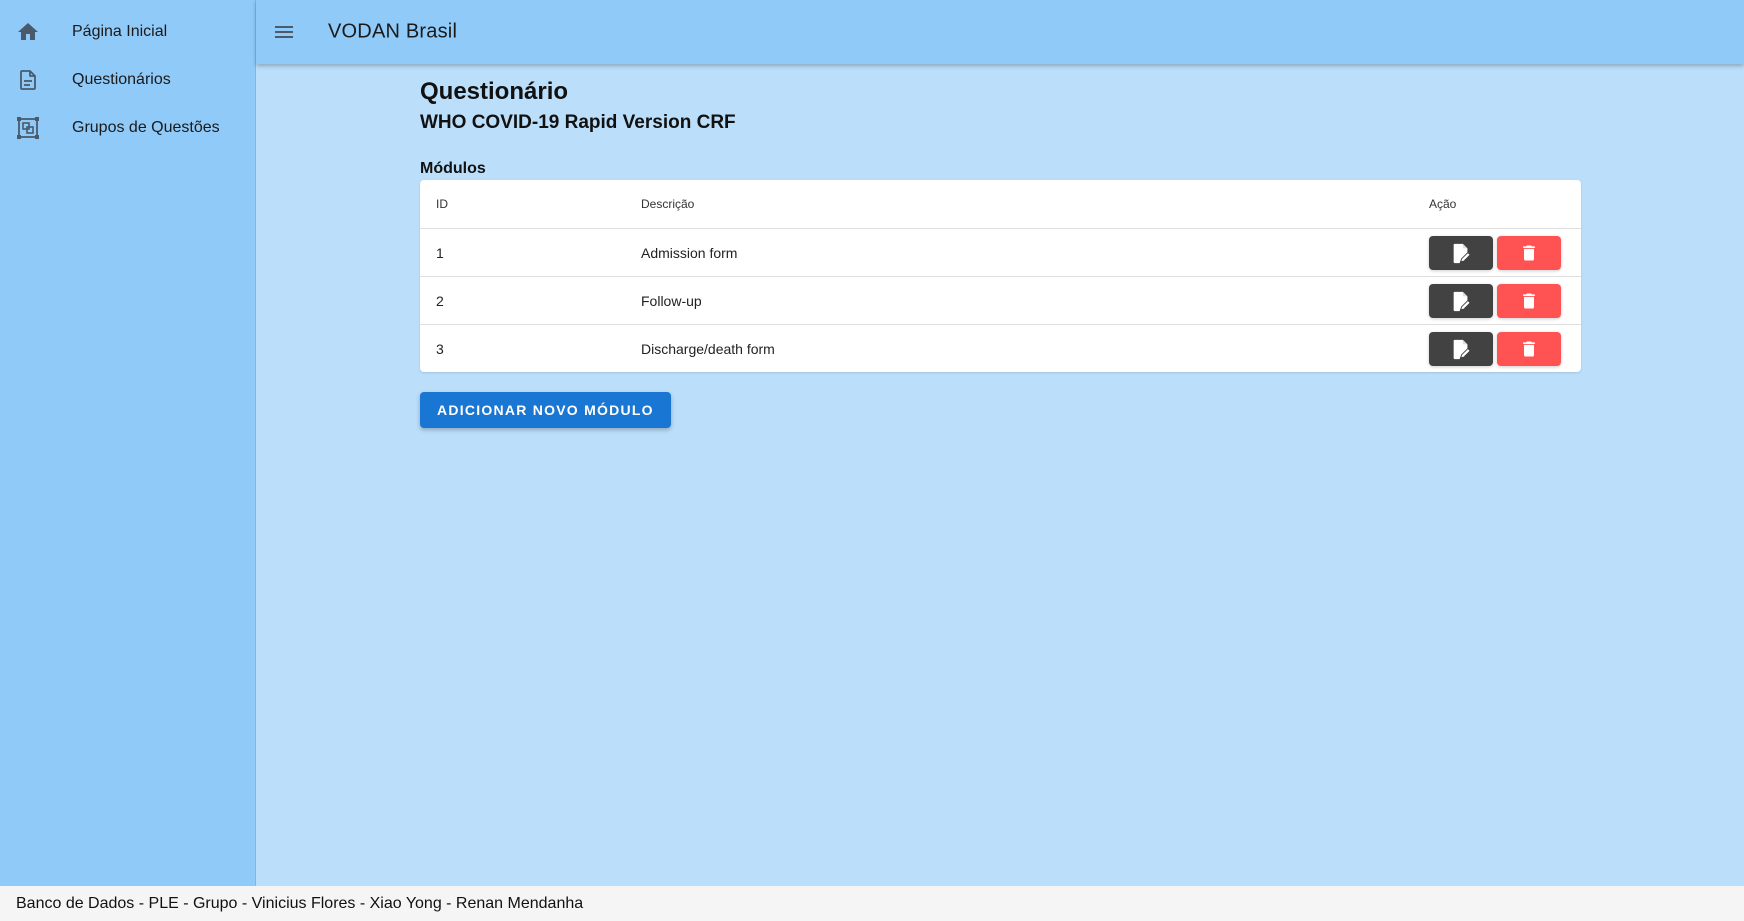  Describe the element at coordinates (1019, 300) in the screenshot. I see `cell-description: Follow-up` at that location.